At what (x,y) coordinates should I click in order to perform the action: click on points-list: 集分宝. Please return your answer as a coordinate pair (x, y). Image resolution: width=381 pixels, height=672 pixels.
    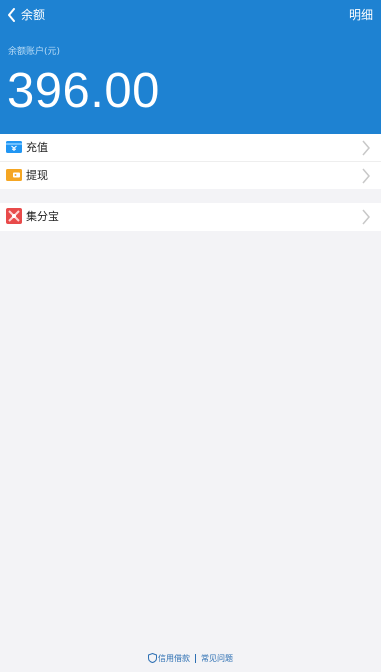
    Looking at the image, I should click on (190, 217).